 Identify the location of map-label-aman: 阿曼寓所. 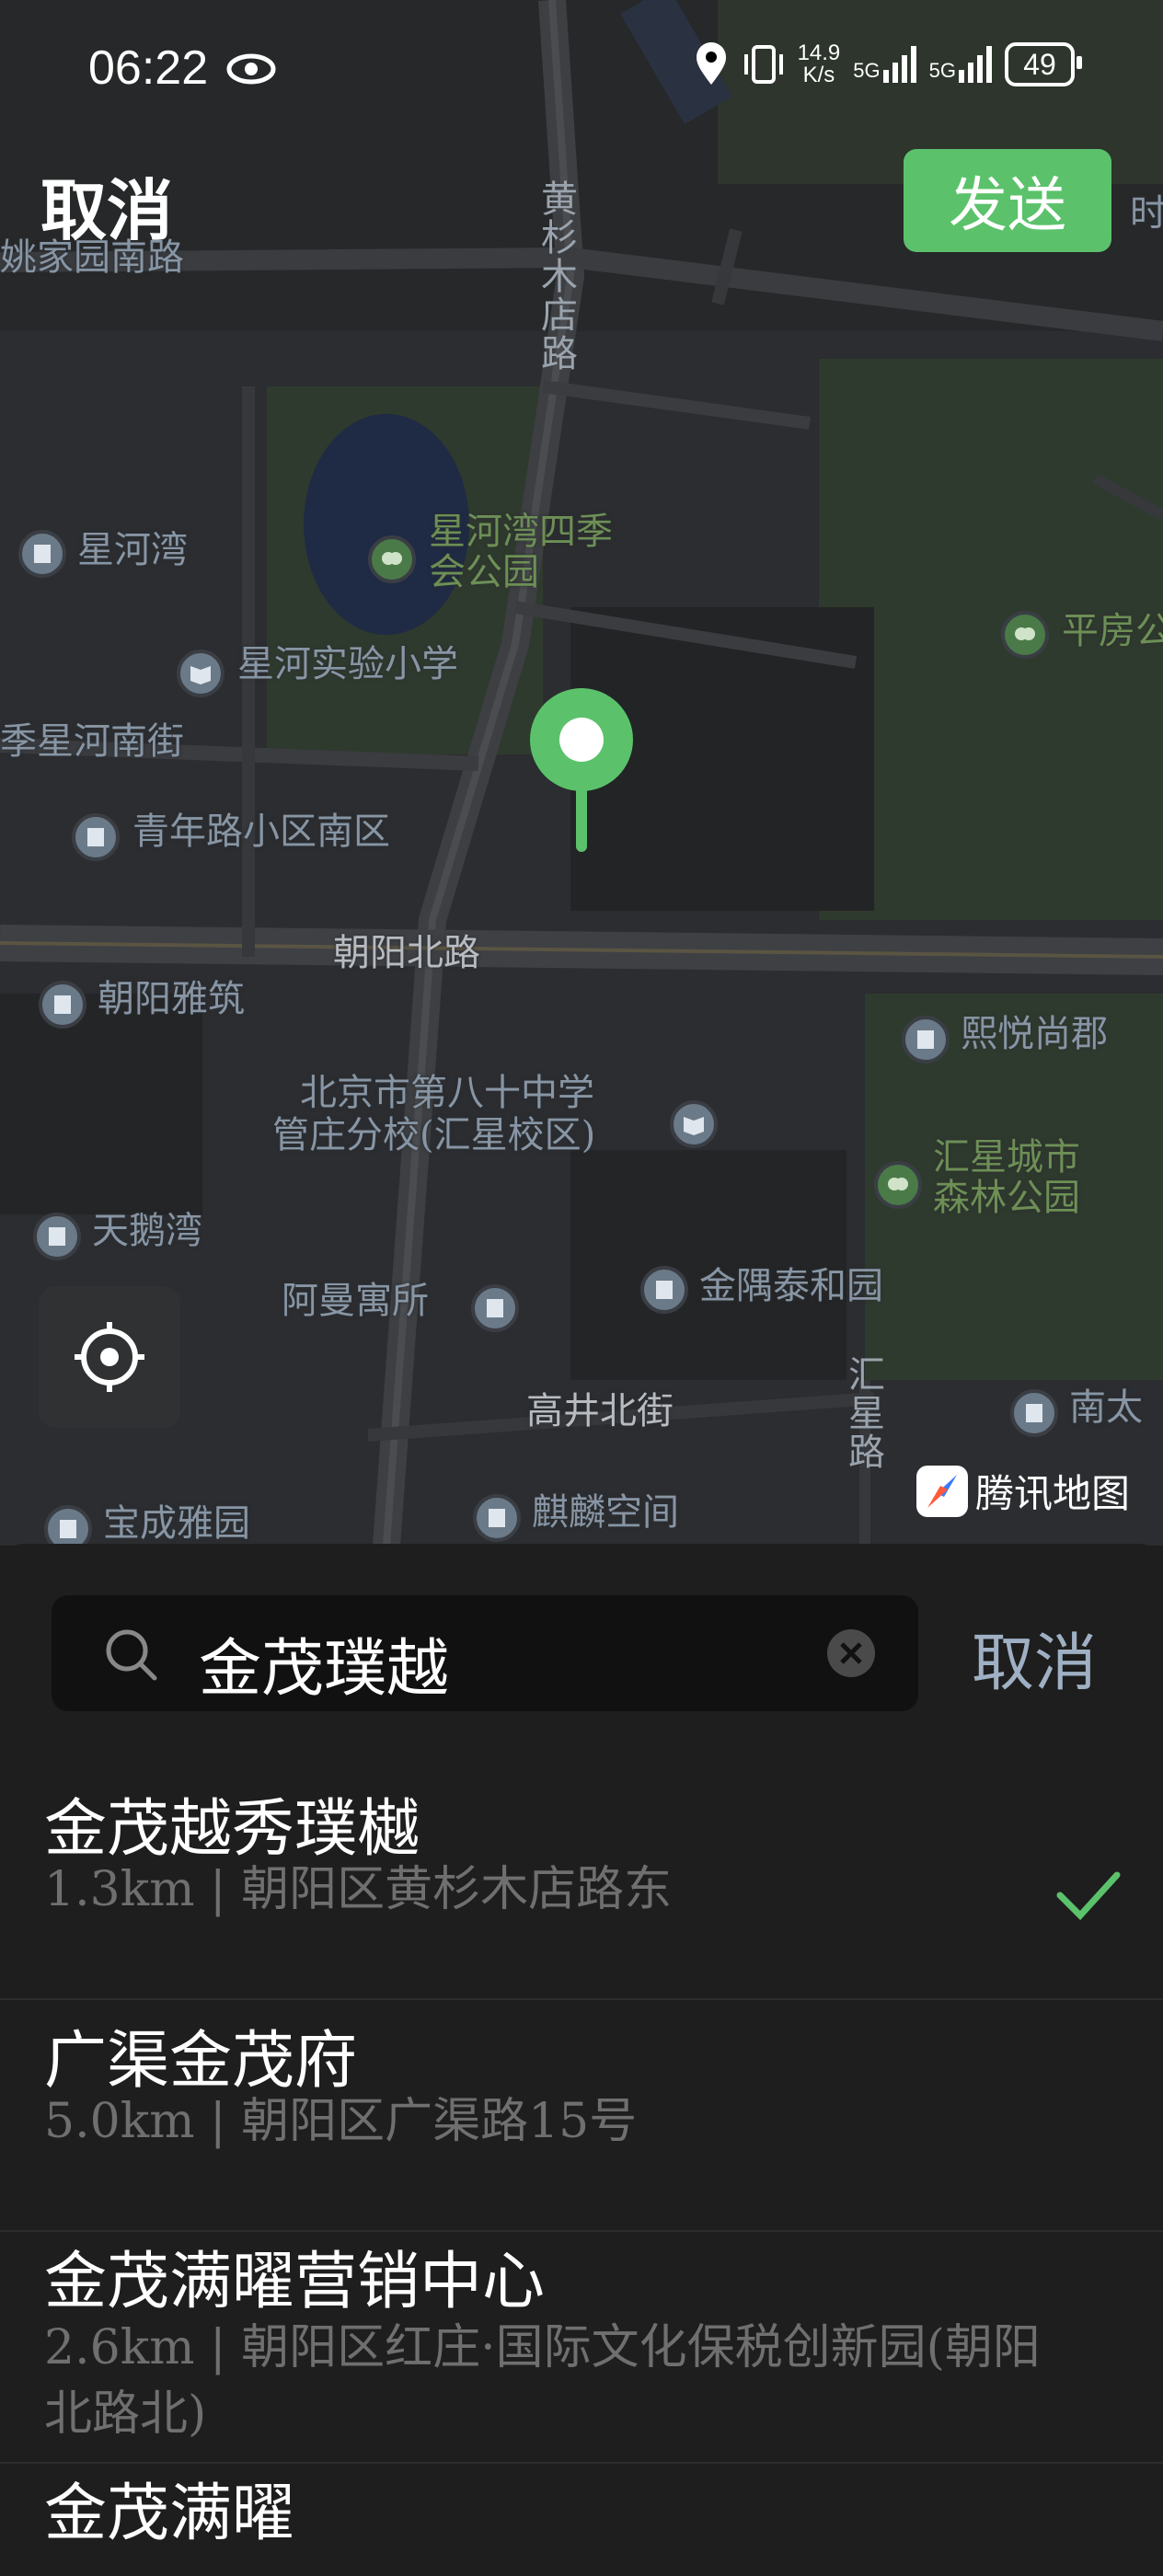
(356, 1301).